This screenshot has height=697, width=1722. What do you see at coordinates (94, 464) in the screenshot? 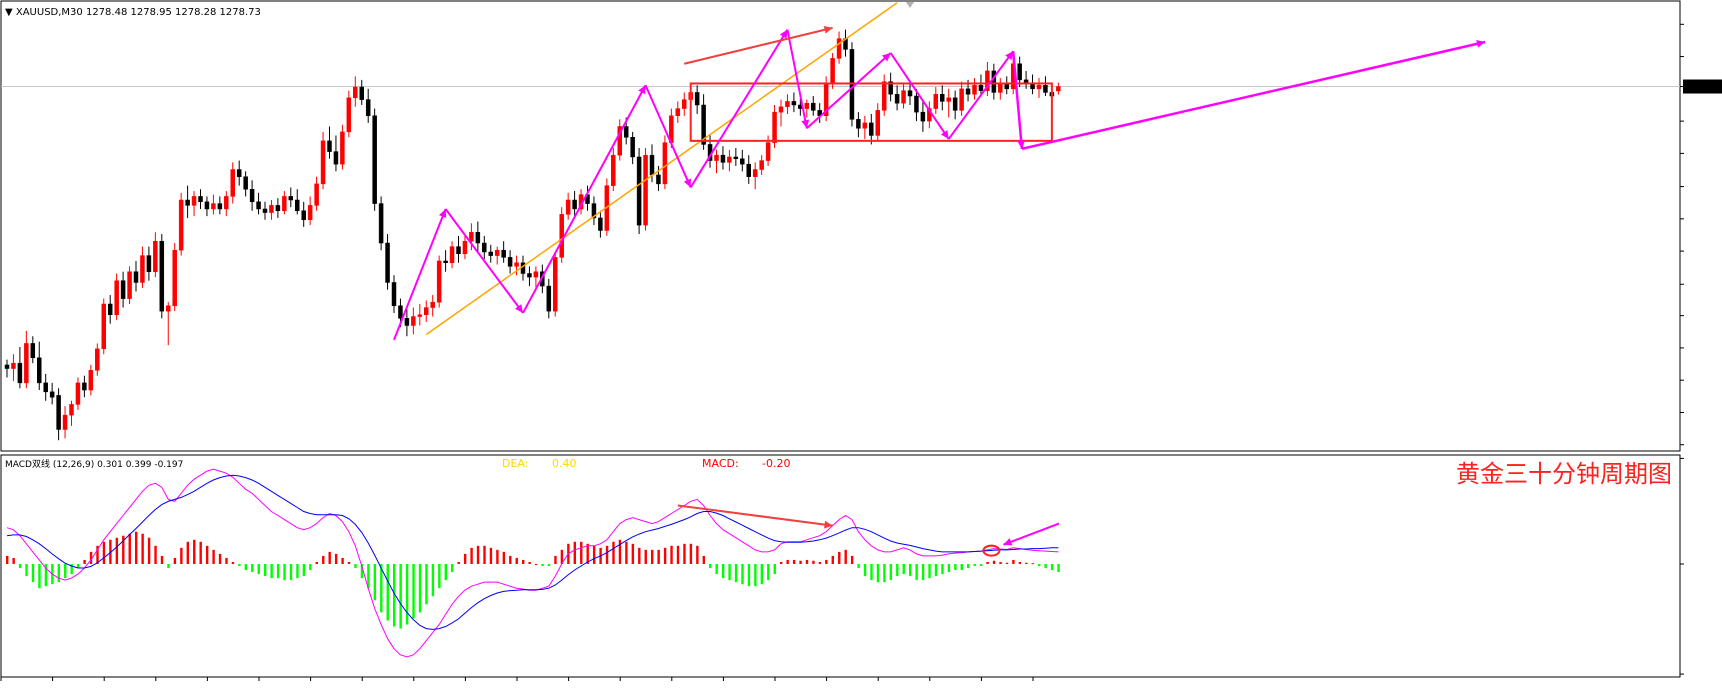
I see `macd-indicator-label: MACD双线 (12,26,9) 0.301 0.399 -0.197` at bounding box center [94, 464].